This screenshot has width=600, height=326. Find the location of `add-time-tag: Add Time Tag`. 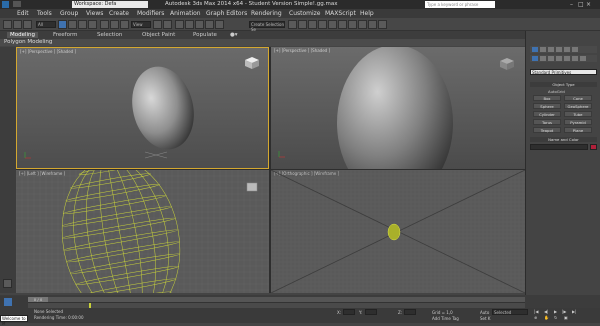

add-time-tag: Add Time Tag is located at coordinates (445, 318).